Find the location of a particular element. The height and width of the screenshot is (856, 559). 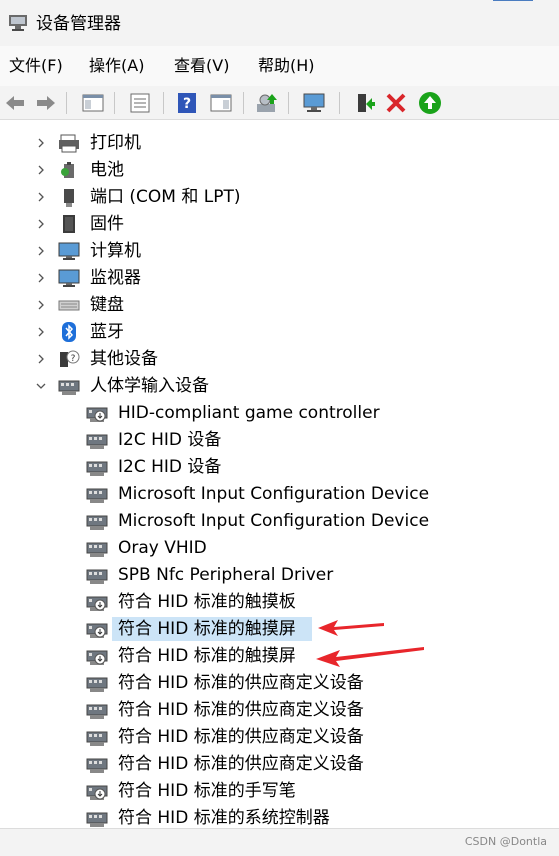

tree-device-row: Oray VHID is located at coordinates (279, 548).